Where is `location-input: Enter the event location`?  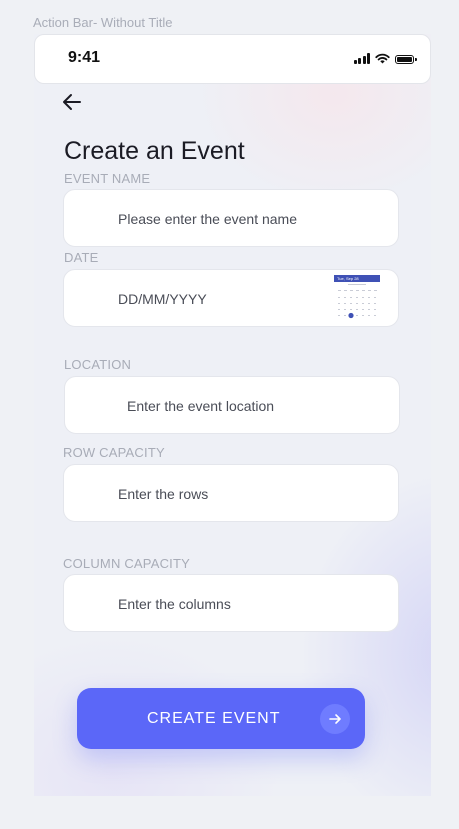
location-input: Enter the event location is located at coordinates (232, 405).